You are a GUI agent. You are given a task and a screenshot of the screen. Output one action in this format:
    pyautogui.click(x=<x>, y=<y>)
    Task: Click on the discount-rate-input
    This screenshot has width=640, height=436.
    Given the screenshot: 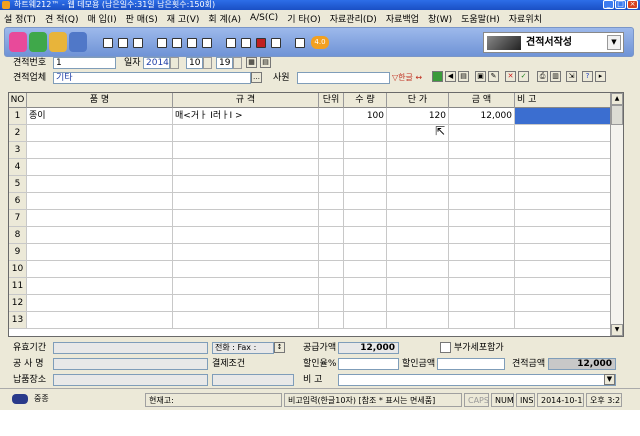 What is the action you would take?
    pyautogui.click(x=368, y=364)
    